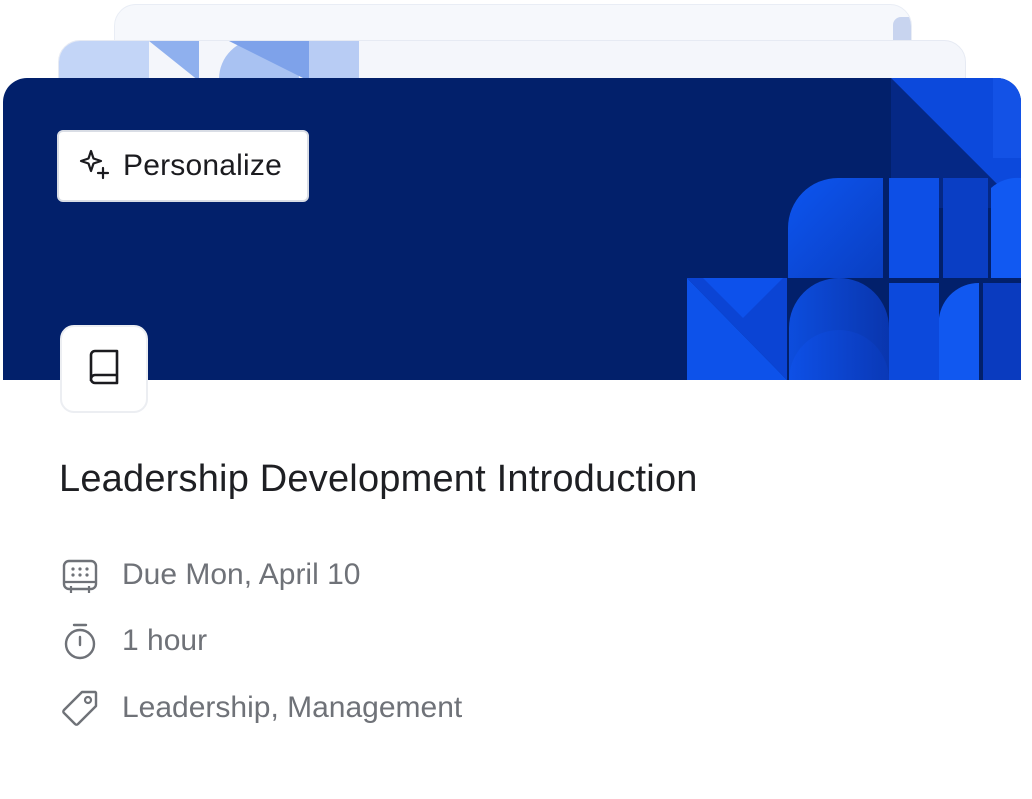 The image size is (1032, 799). I want to click on course-type-badge, so click(104, 369).